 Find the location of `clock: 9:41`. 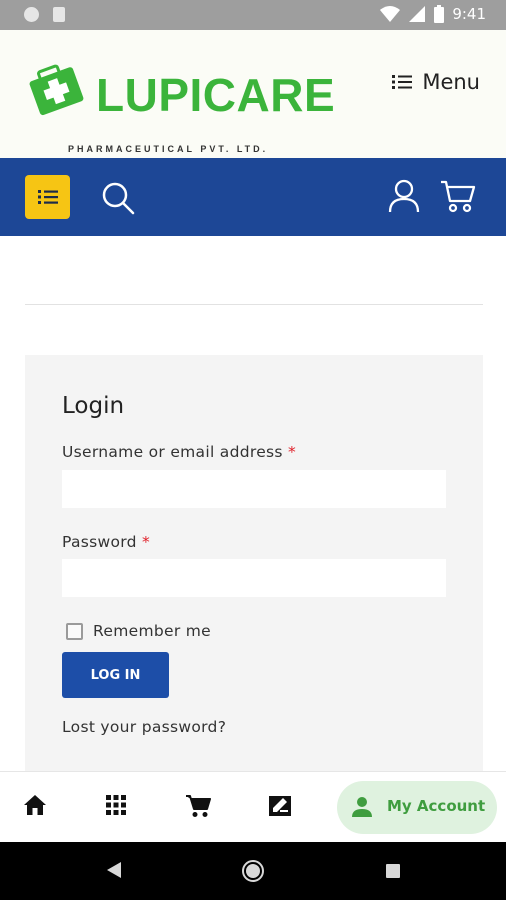

clock: 9:41 is located at coordinates (469, 14).